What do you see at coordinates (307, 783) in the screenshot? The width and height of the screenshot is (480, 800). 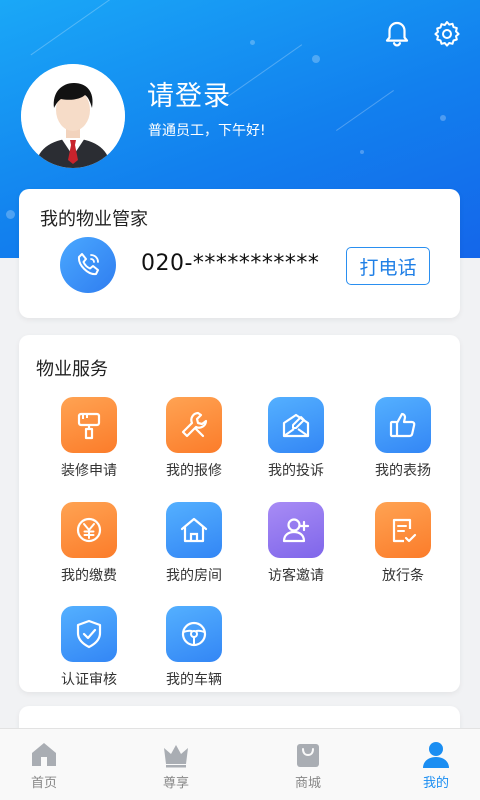 I see `tab-label: 商城` at bounding box center [307, 783].